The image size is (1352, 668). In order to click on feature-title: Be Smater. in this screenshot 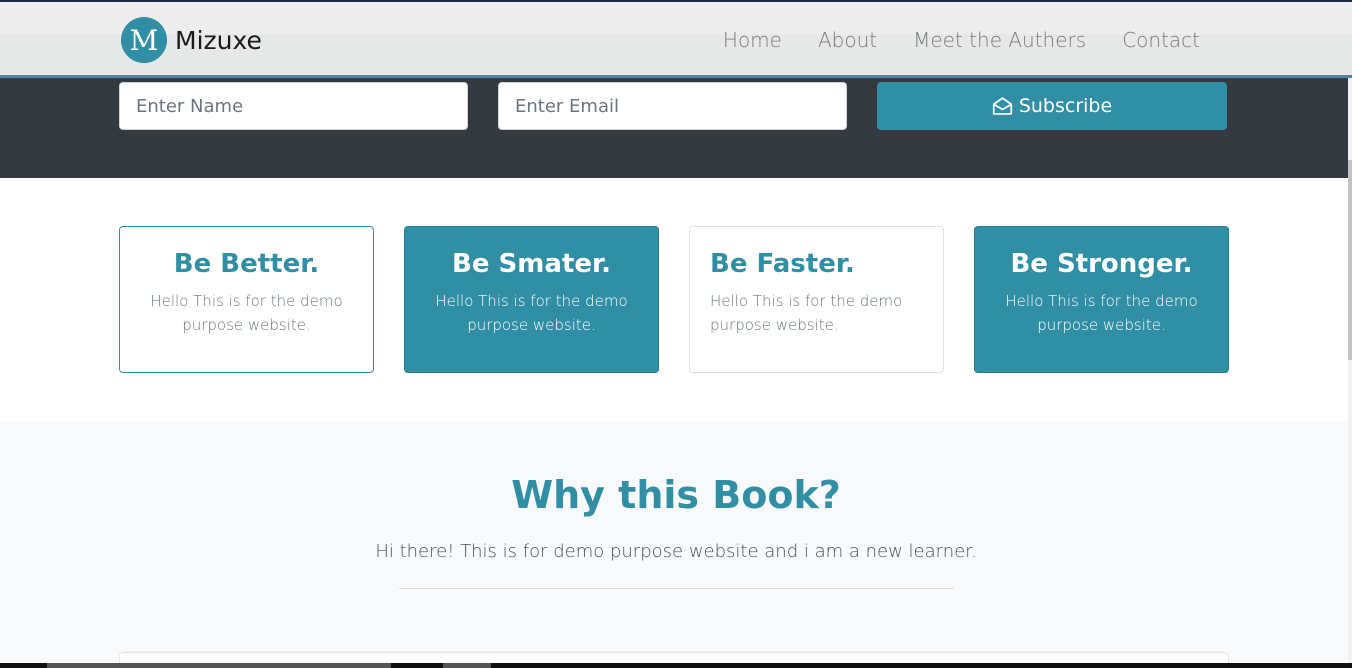, I will do `click(531, 264)`.